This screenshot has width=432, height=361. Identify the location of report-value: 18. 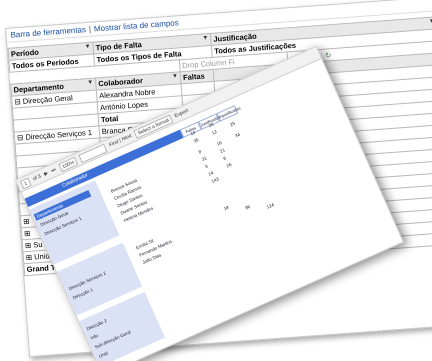
(226, 208).